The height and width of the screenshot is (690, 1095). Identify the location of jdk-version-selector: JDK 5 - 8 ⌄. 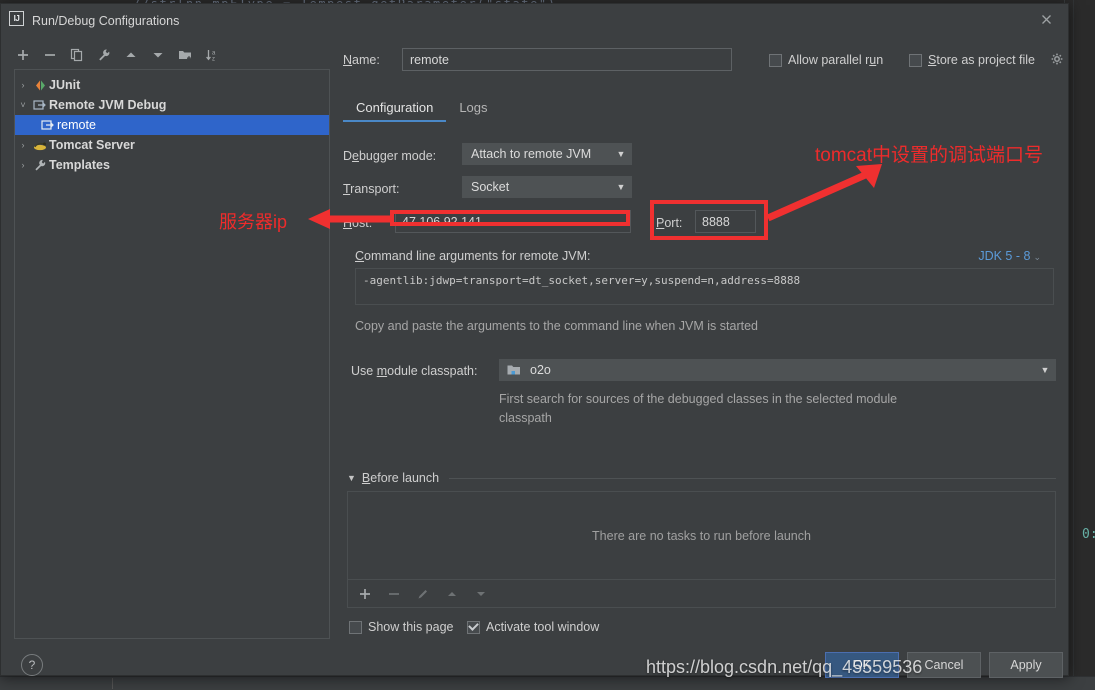
(1009, 256).